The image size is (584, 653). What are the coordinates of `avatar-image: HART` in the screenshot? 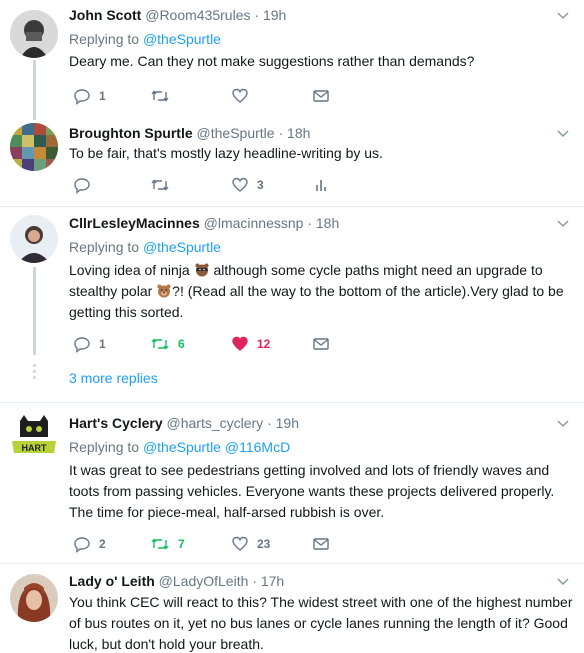 It's located at (34, 435).